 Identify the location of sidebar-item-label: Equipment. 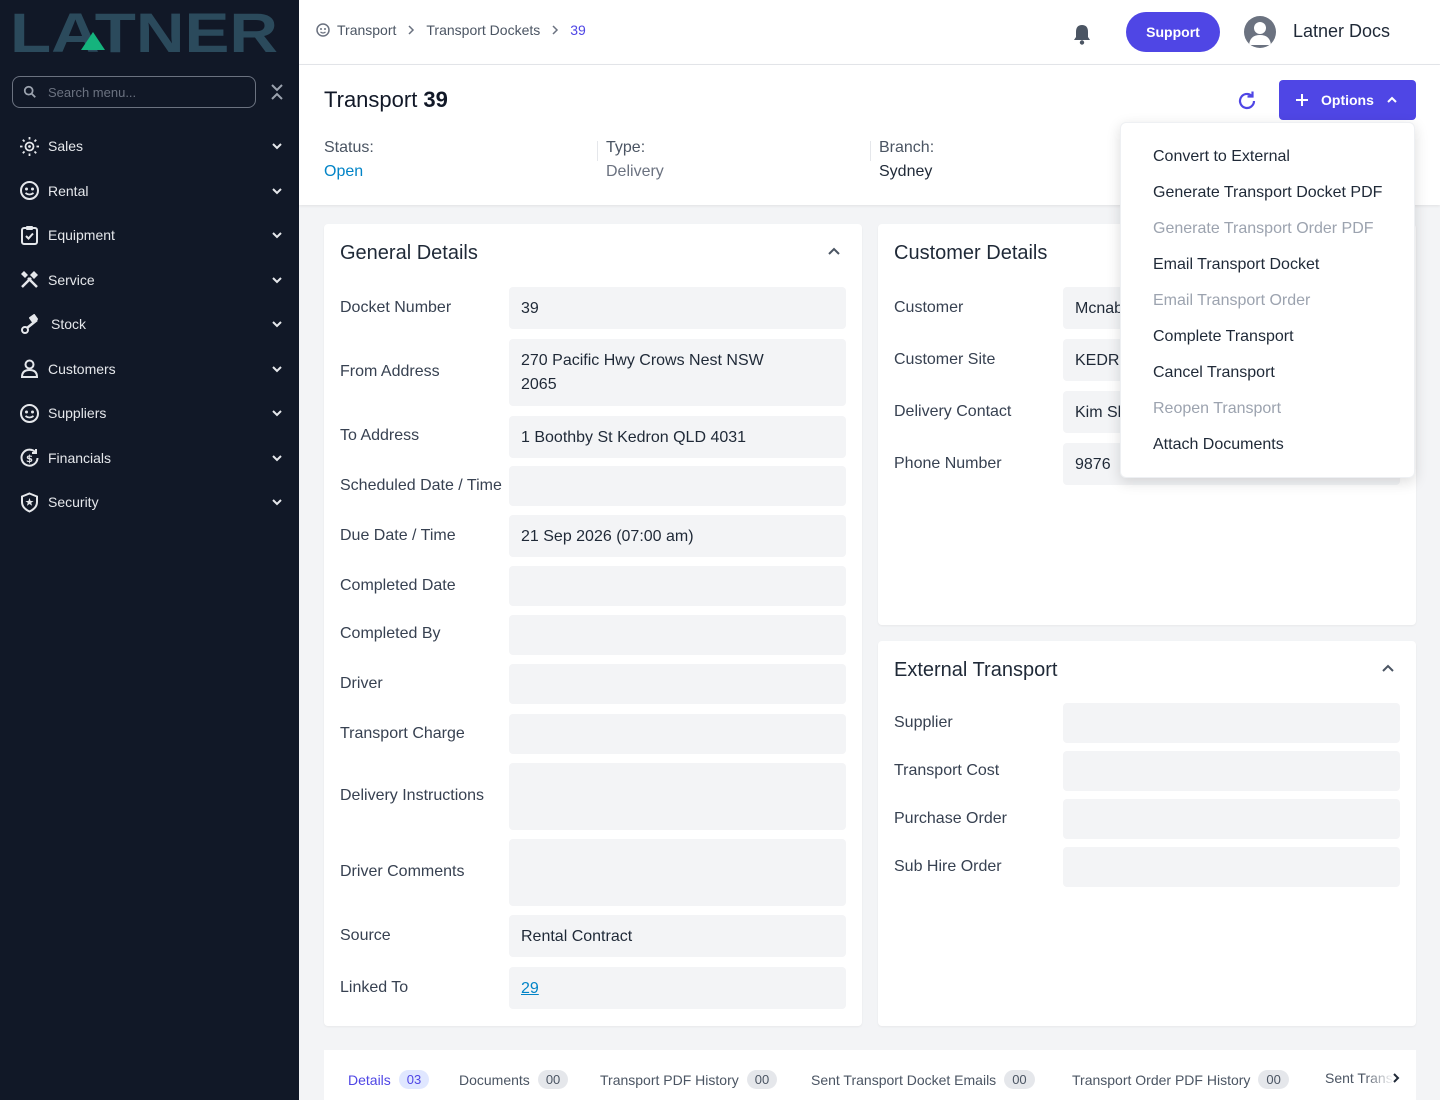
(81, 235).